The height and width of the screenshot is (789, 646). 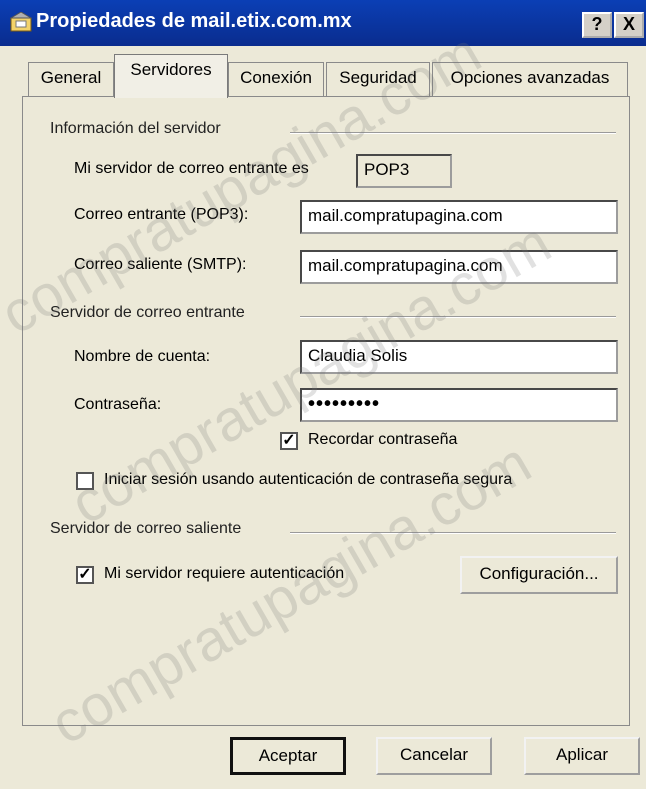 I want to click on tab-conexion: Conexión, so click(x=276, y=79).